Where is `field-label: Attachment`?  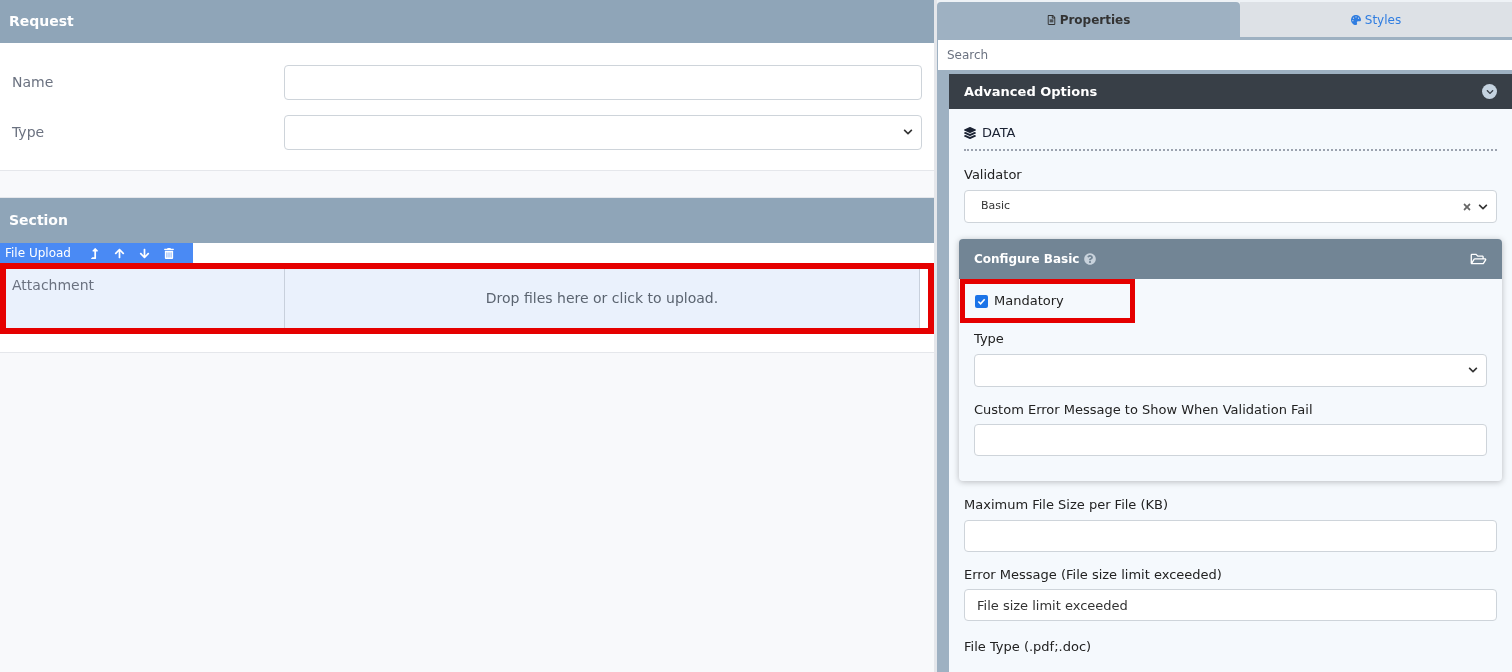 field-label: Attachment is located at coordinates (53, 285).